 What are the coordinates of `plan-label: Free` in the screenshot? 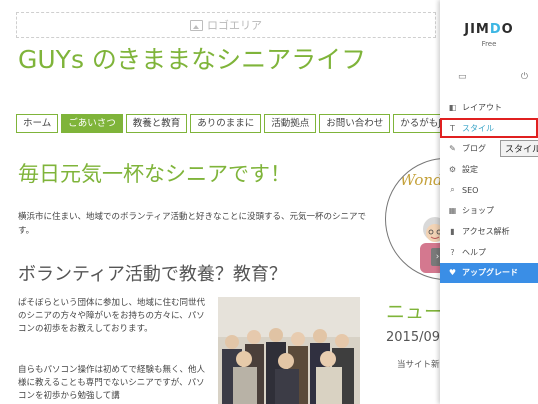 It's located at (489, 44).